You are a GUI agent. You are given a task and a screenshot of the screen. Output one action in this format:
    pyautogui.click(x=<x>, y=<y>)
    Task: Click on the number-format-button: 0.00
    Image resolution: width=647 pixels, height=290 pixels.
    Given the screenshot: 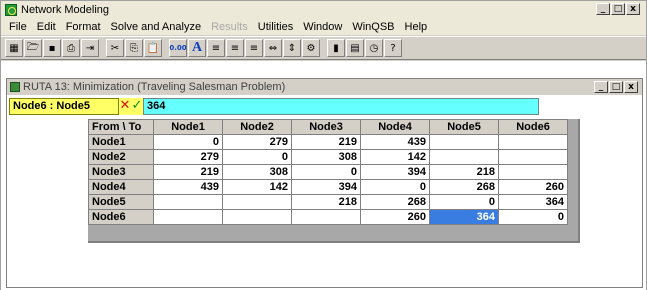 What is the action you would take?
    pyautogui.click(x=178, y=48)
    